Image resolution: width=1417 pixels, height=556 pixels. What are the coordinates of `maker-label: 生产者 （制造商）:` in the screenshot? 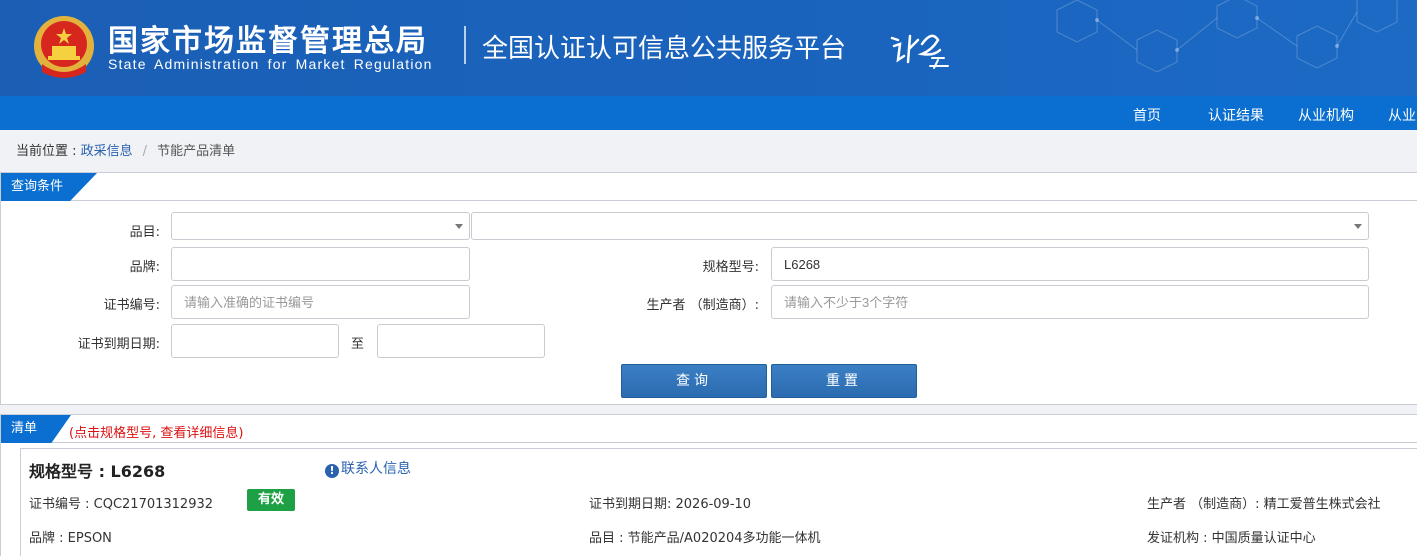 It's located at (702, 305).